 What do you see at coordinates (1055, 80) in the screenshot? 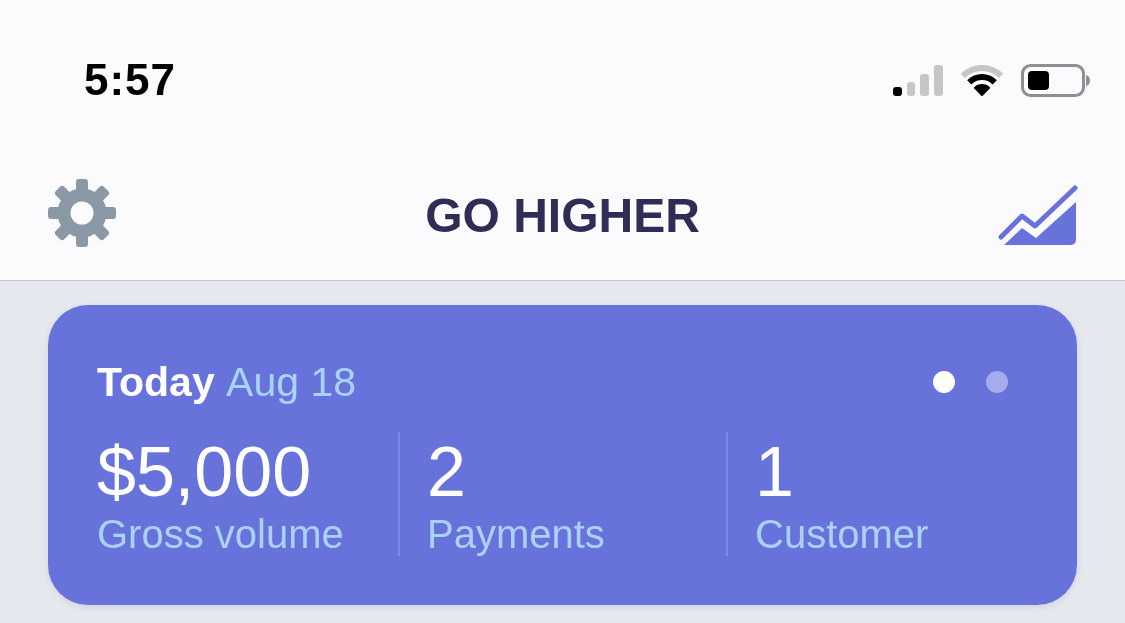
I see `battery-icon` at bounding box center [1055, 80].